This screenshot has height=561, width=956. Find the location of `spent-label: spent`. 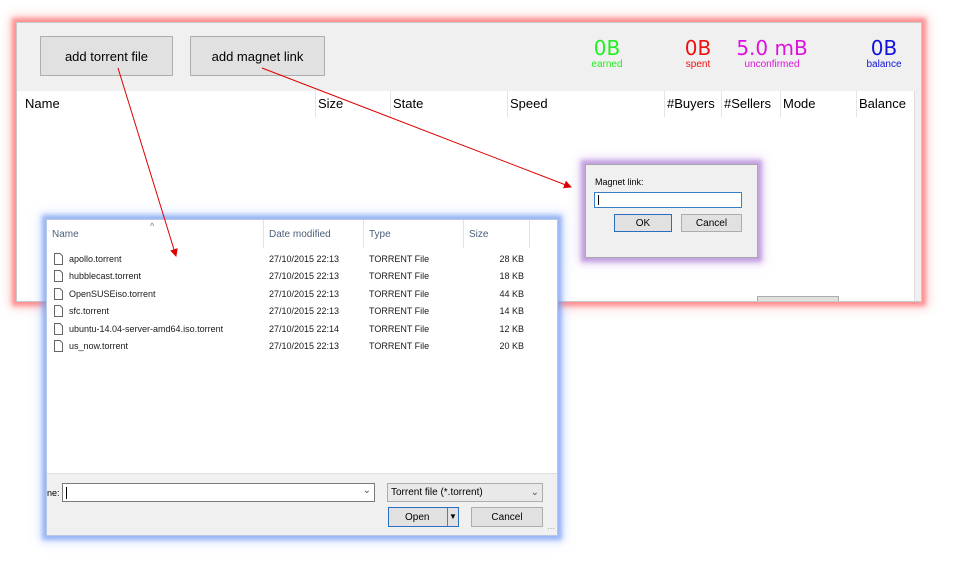

spent-label: spent is located at coordinates (698, 64).